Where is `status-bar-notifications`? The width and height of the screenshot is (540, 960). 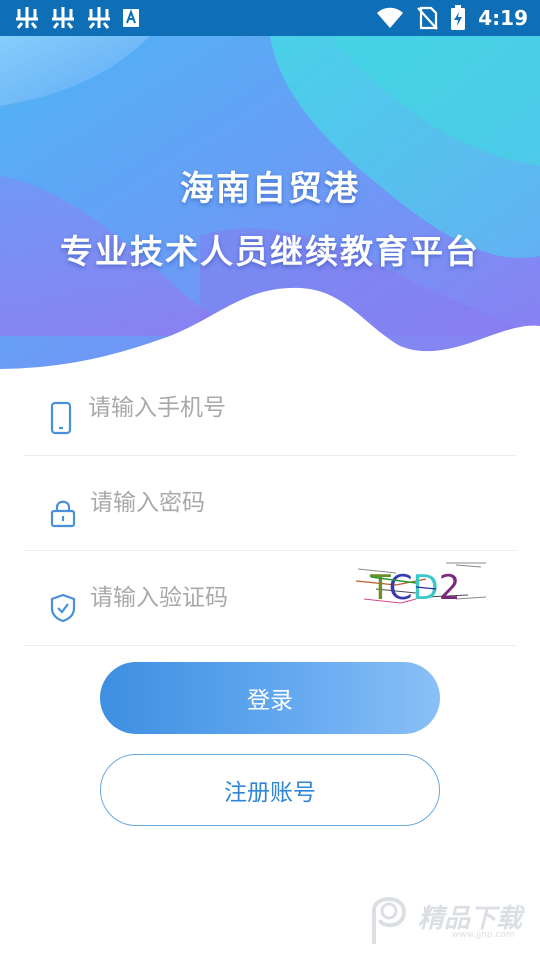
status-bar-notifications is located at coordinates (77, 18).